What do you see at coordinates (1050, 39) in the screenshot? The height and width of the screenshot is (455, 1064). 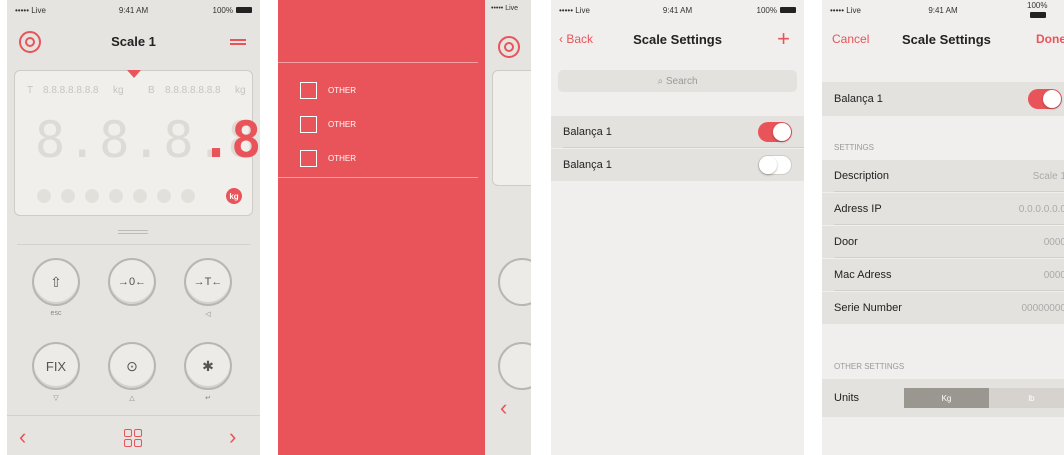 I see `done-button: Done` at bounding box center [1050, 39].